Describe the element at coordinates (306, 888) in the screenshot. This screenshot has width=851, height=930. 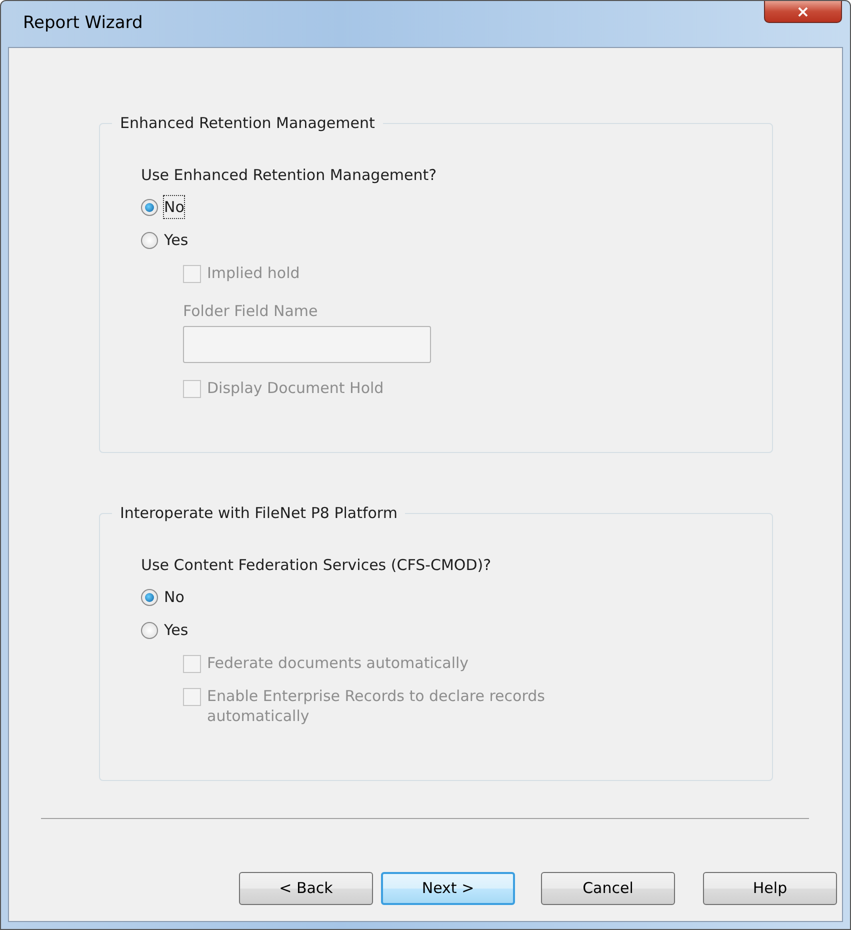
I see `wizard-button: < Back` at that location.